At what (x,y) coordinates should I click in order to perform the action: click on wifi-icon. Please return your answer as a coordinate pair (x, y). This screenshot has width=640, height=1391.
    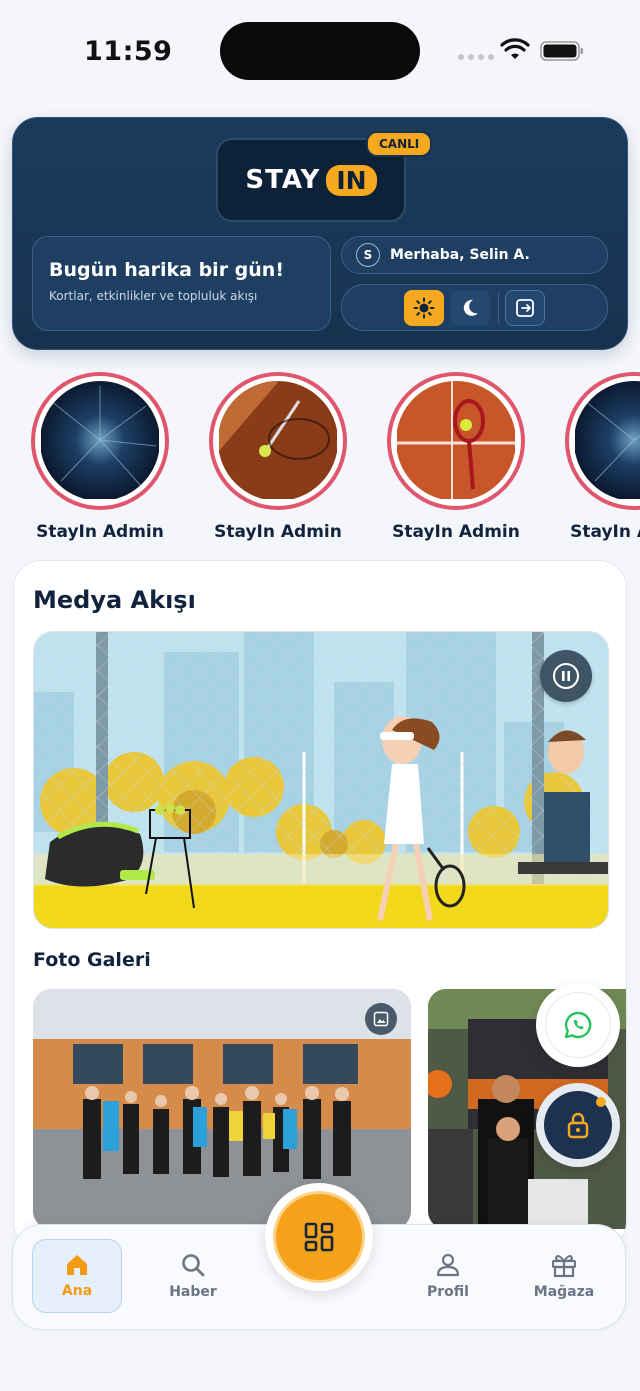
    Looking at the image, I should click on (515, 48).